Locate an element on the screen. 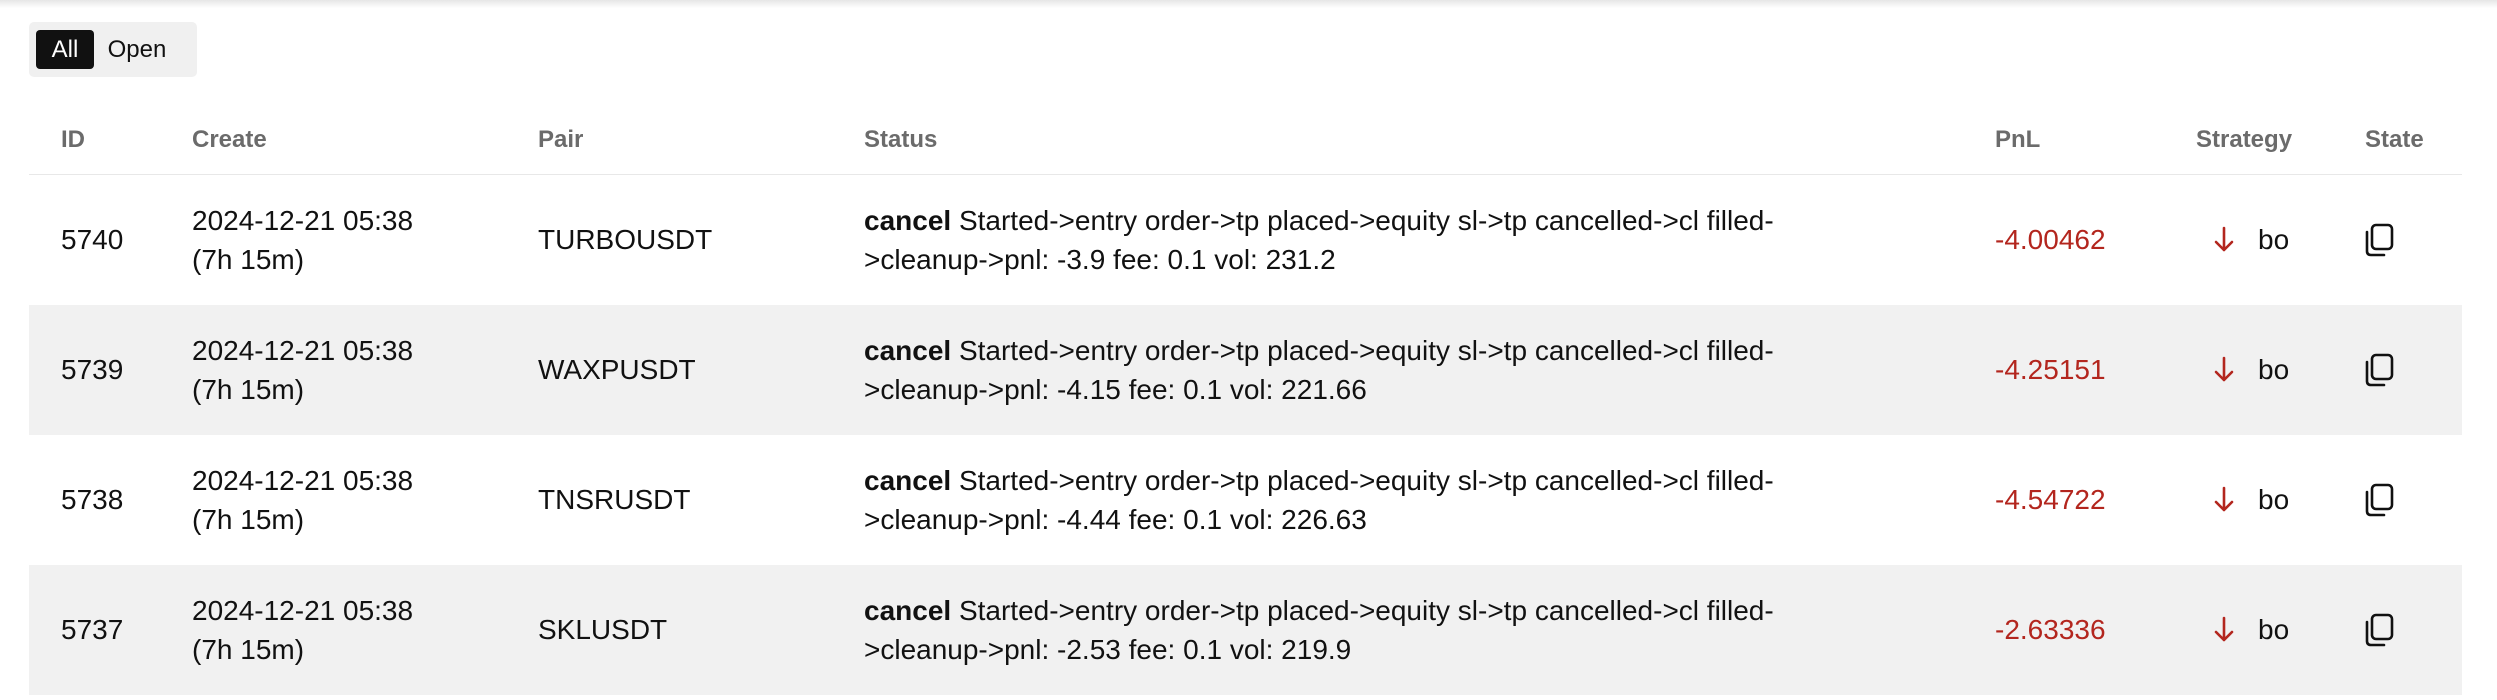 The height and width of the screenshot is (700, 2497). status-line-2: >cleanup->pnl: -2.53 fee: 0.1 vol: 219.9 is located at coordinates (1108, 649).